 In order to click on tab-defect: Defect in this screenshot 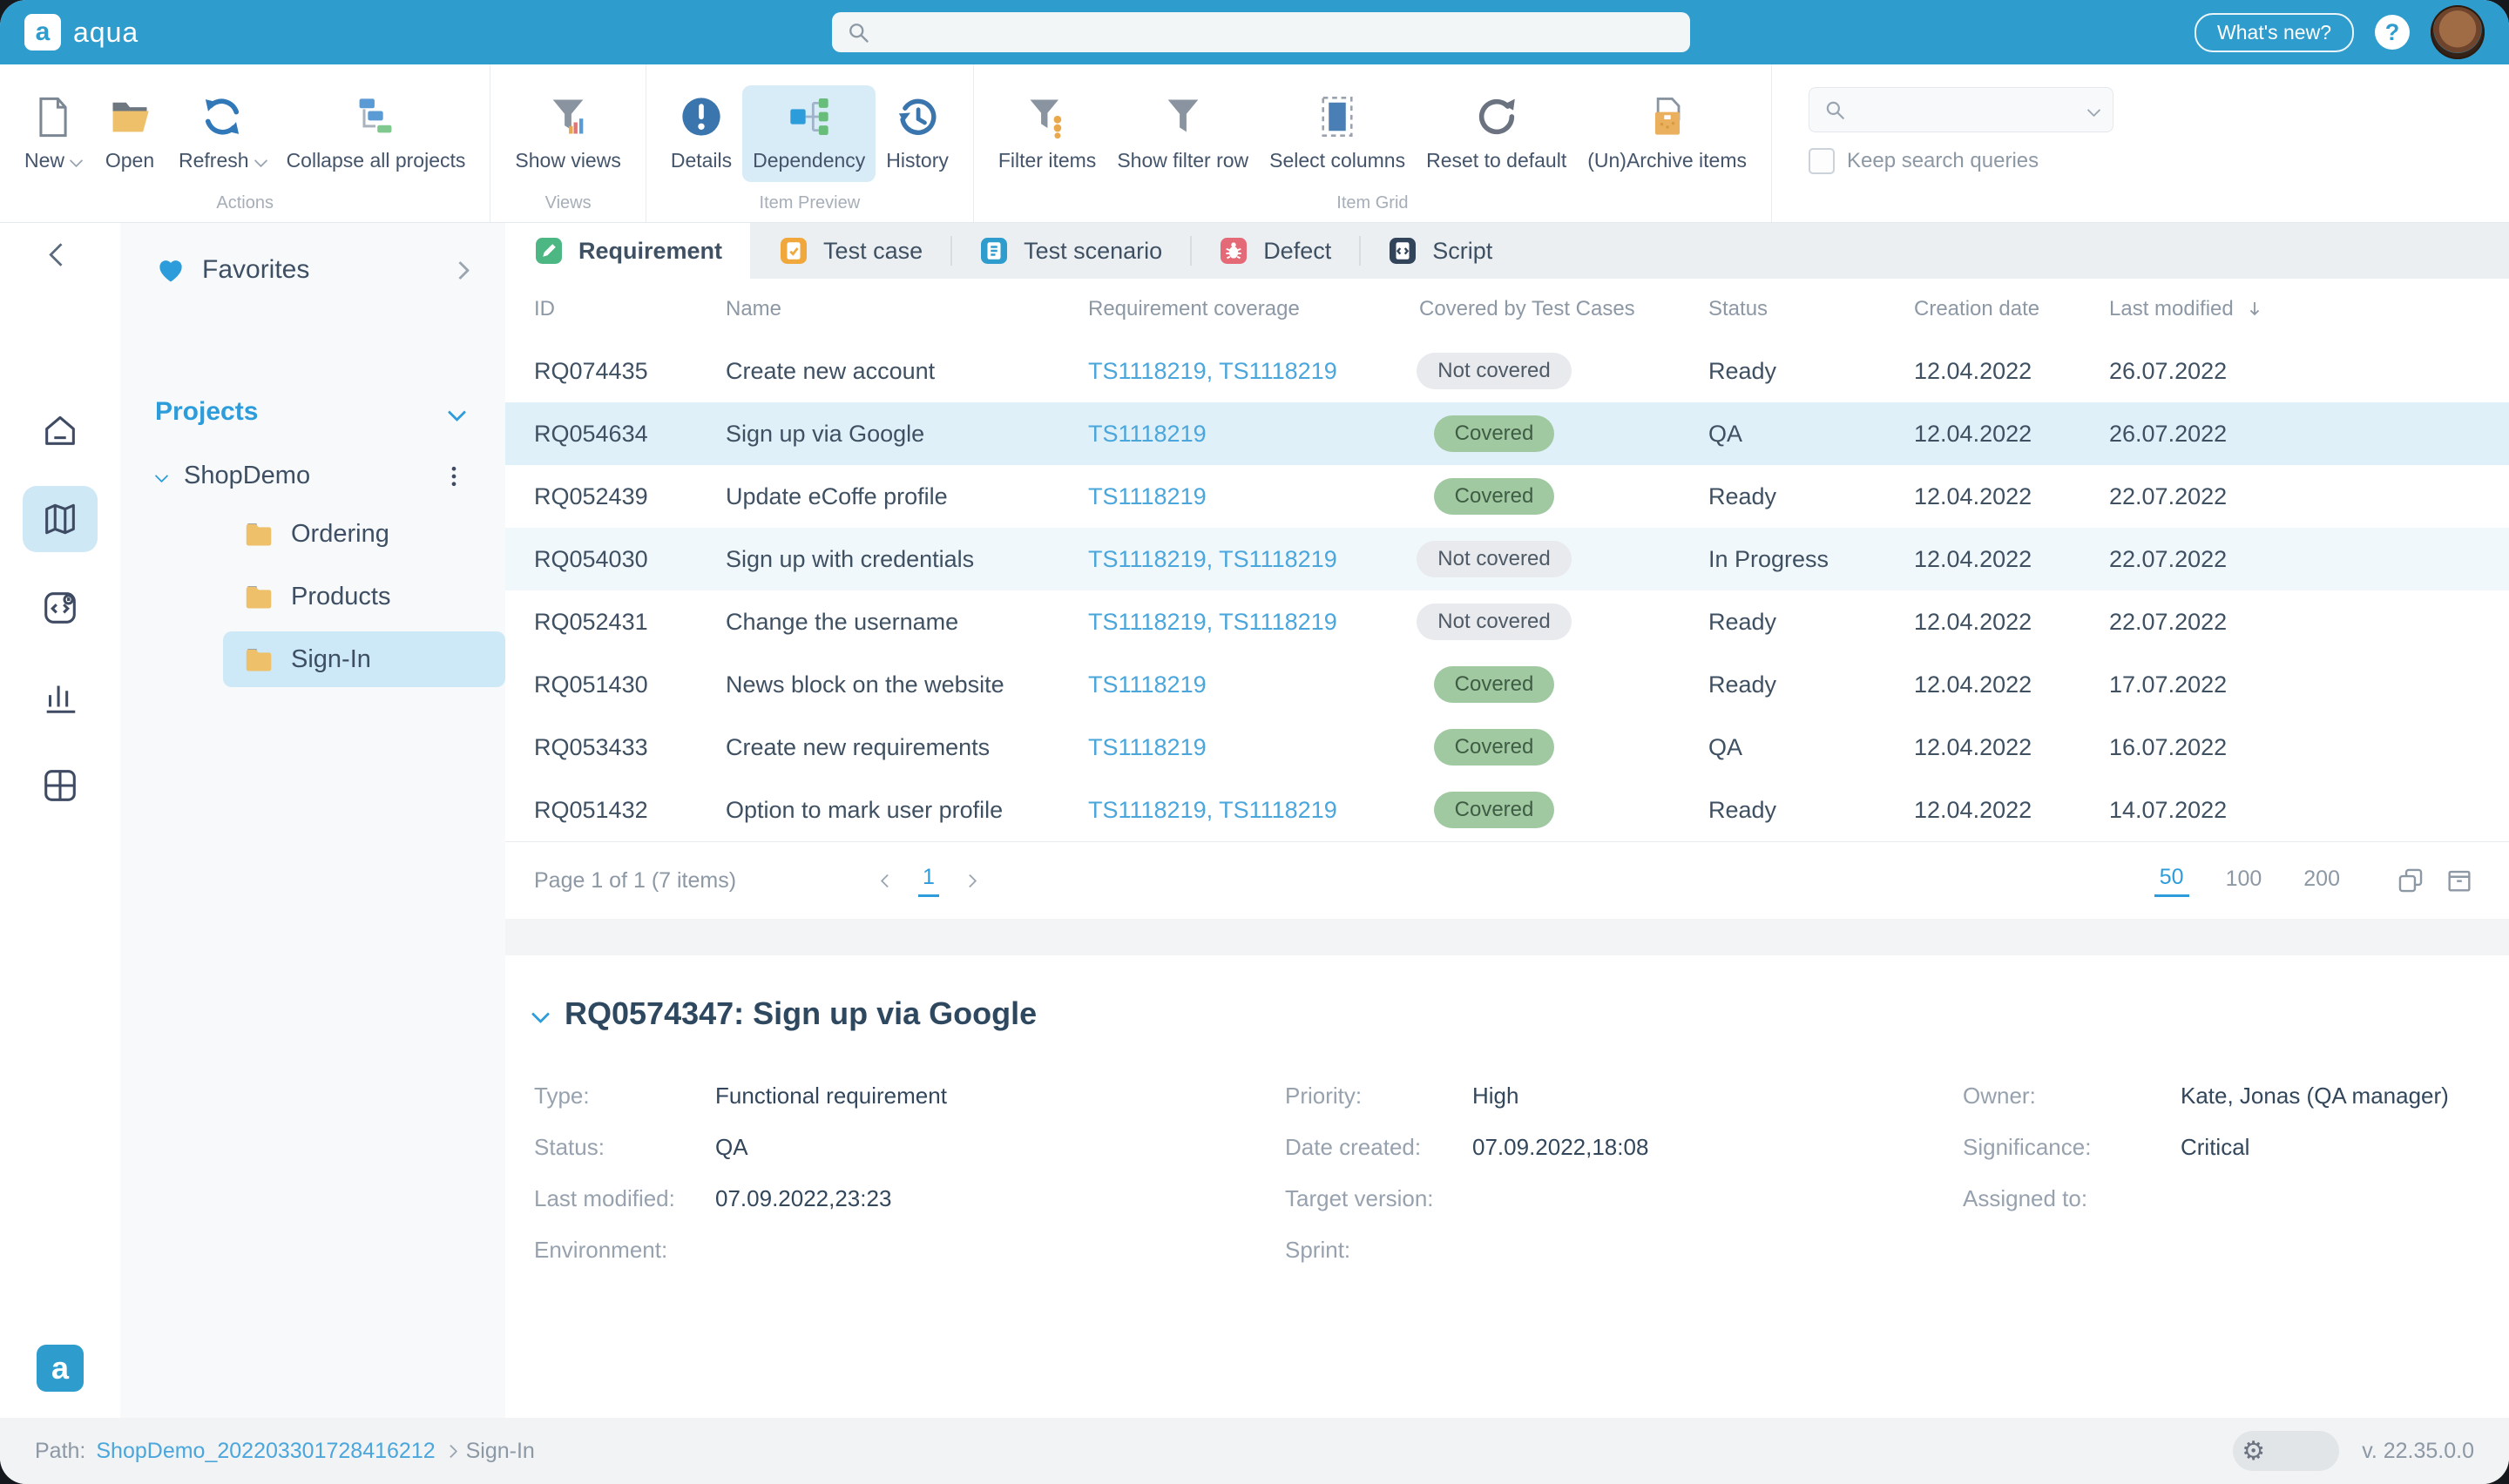, I will do `click(1274, 251)`.